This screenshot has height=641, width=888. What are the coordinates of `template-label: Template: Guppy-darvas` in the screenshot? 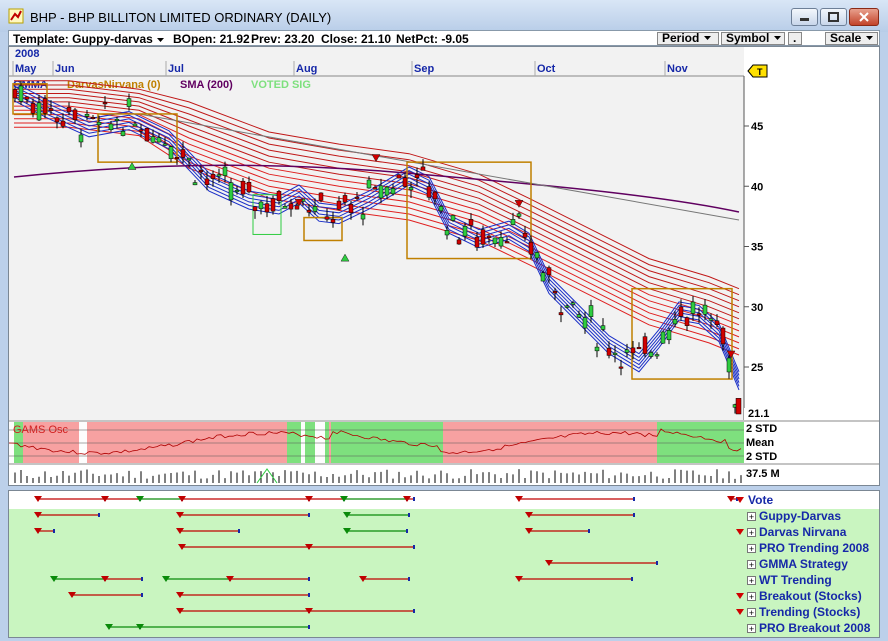 It's located at (83, 39).